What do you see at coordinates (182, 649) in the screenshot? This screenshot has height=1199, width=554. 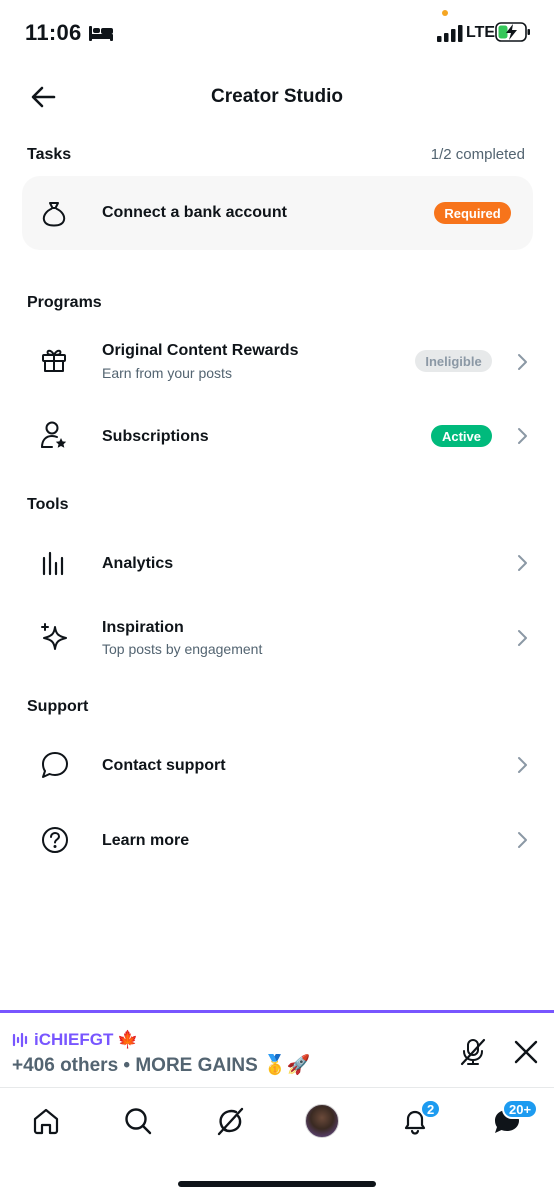 I see `tool-sublabel: Top posts by engagement` at bounding box center [182, 649].